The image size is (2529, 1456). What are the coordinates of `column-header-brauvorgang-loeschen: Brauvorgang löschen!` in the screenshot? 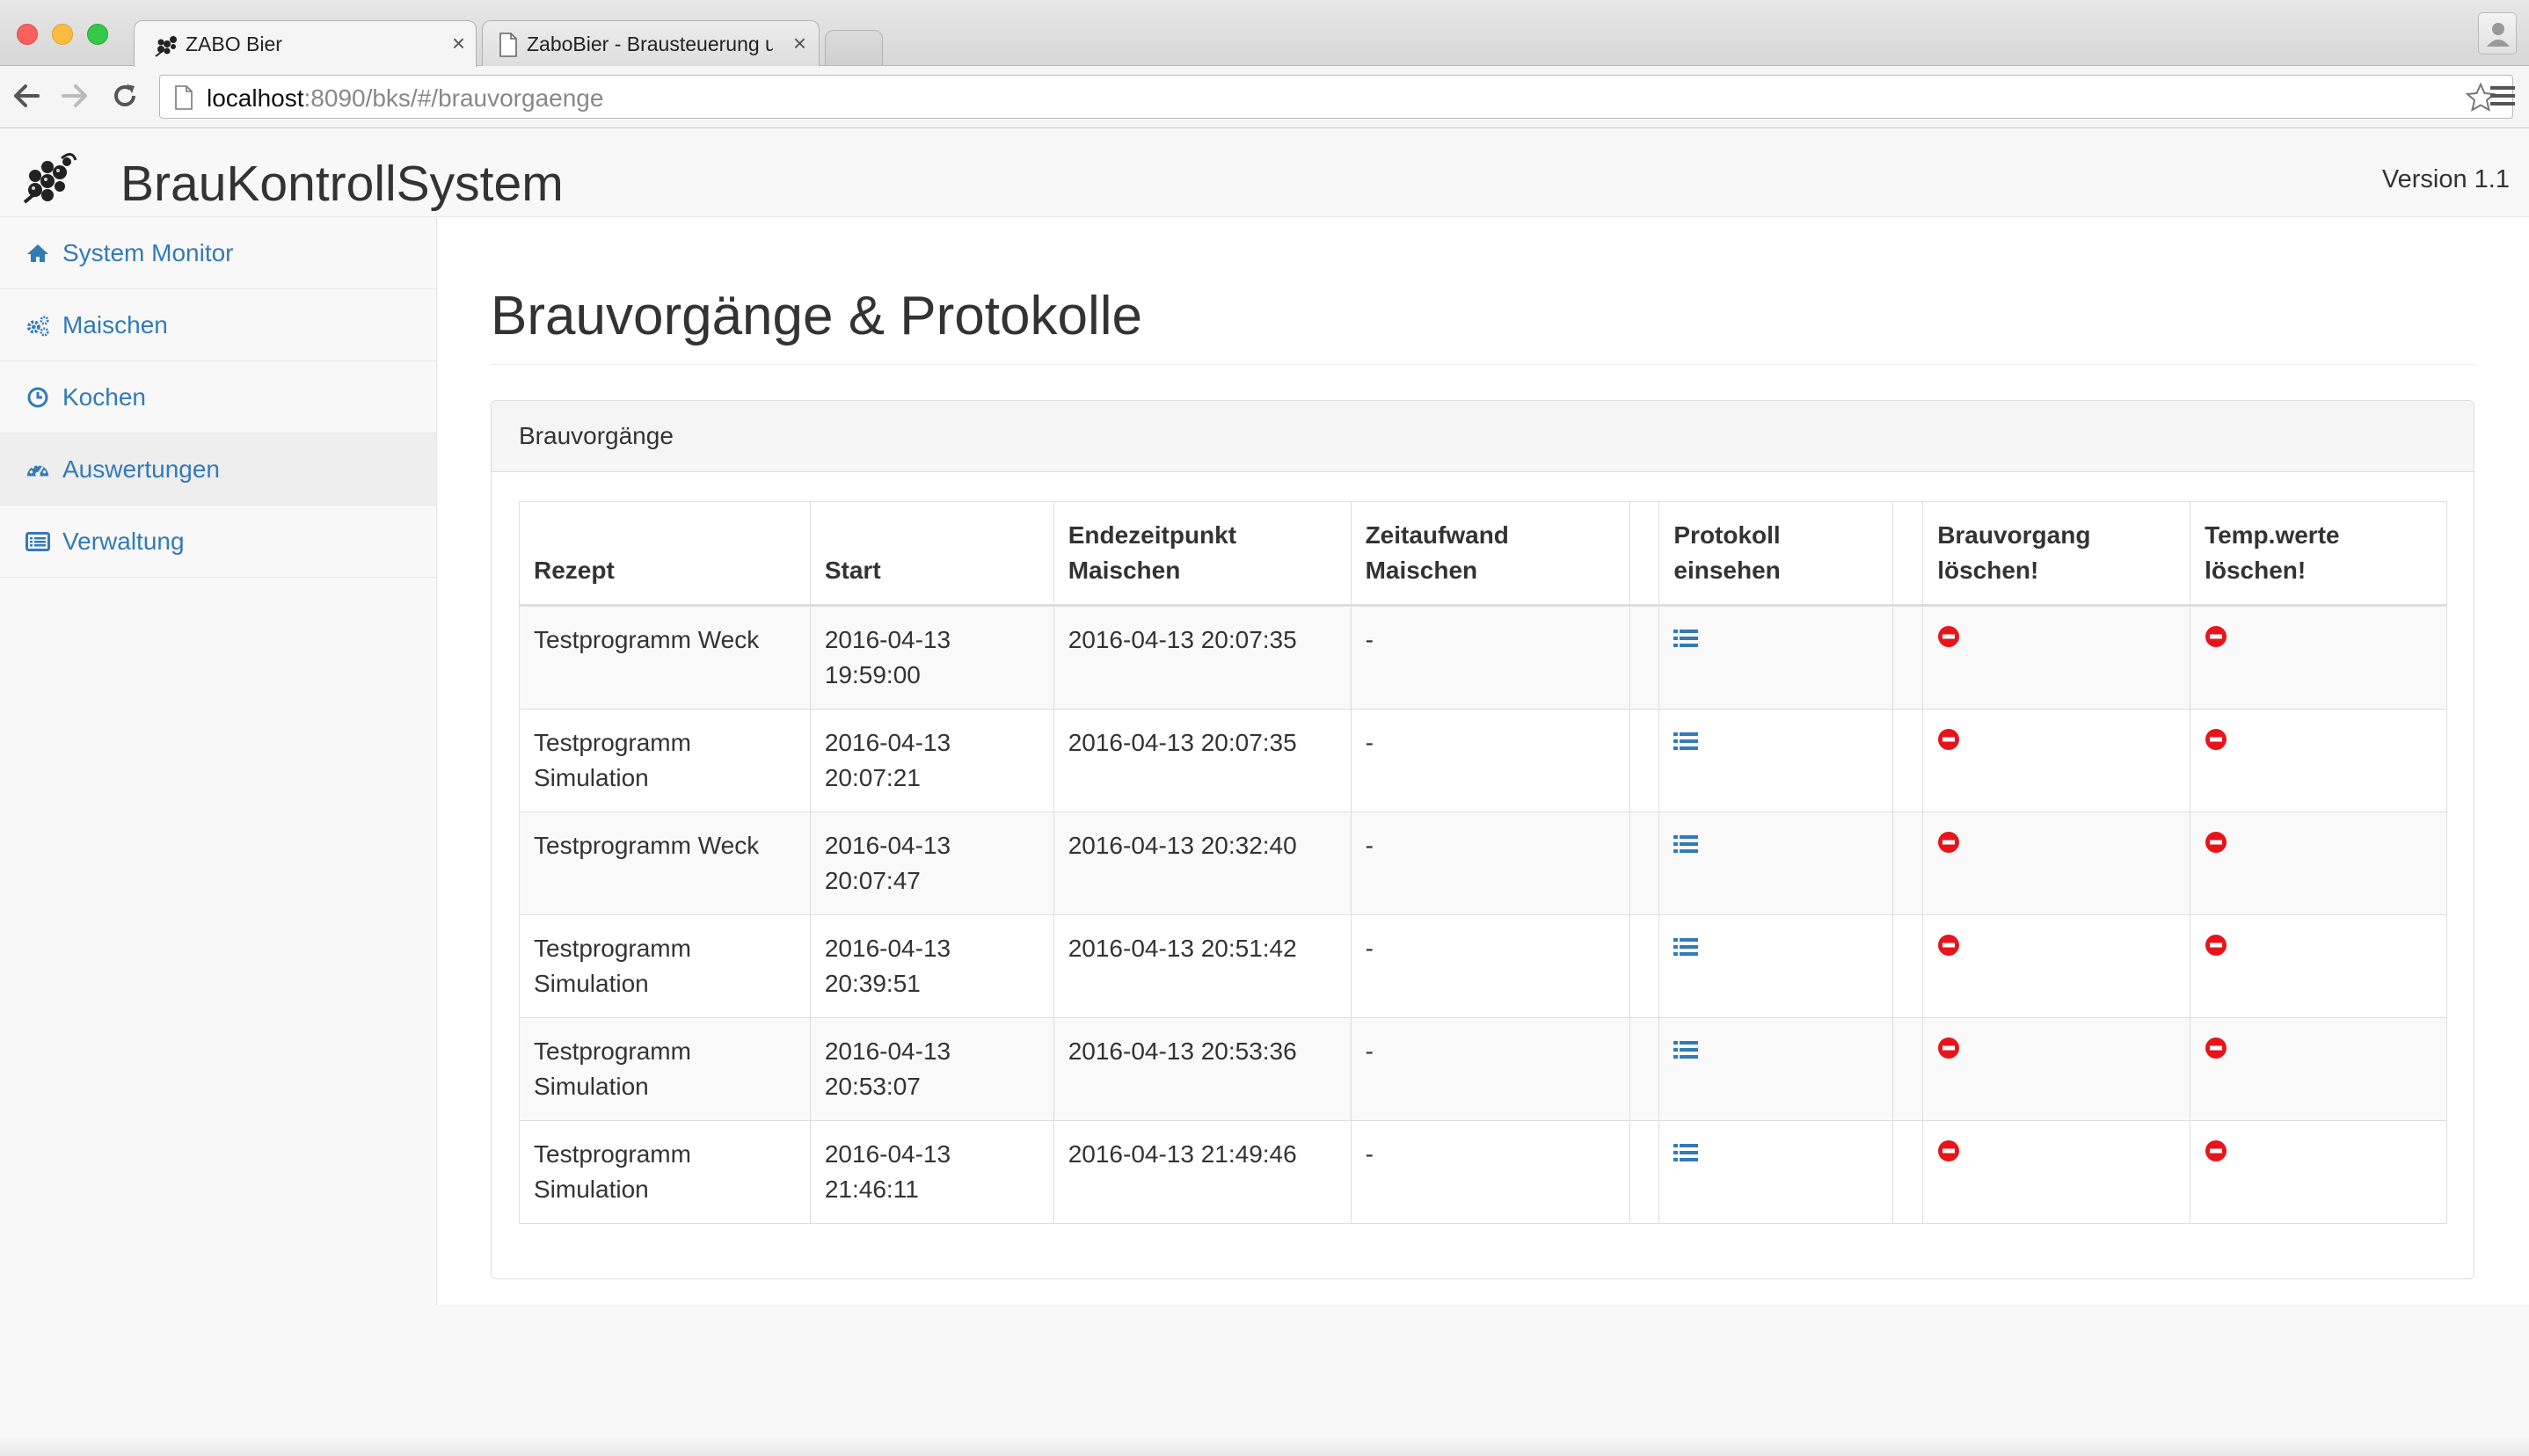 It's located at (2056, 554).